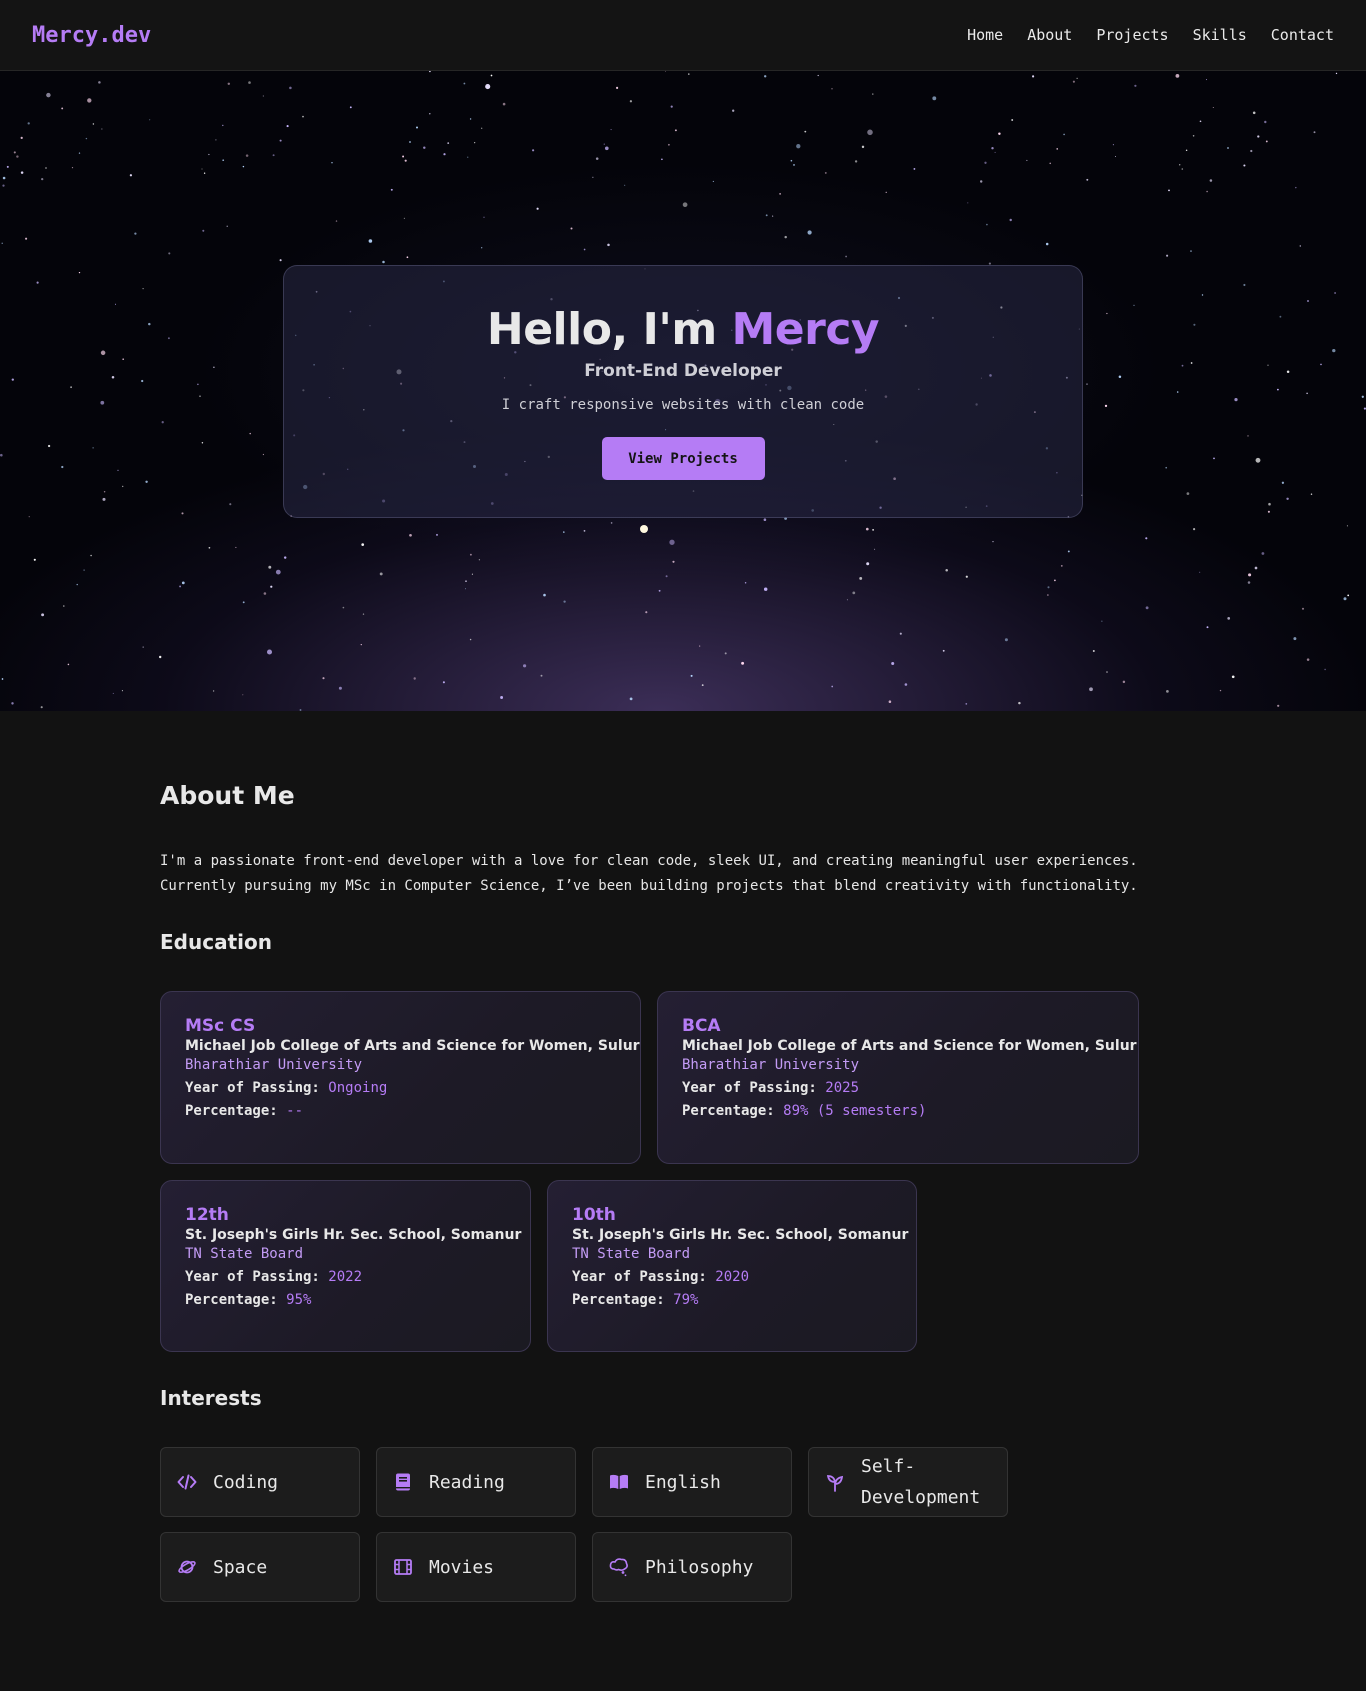  Describe the element at coordinates (403, 1567) in the screenshot. I see `film-icon` at that location.